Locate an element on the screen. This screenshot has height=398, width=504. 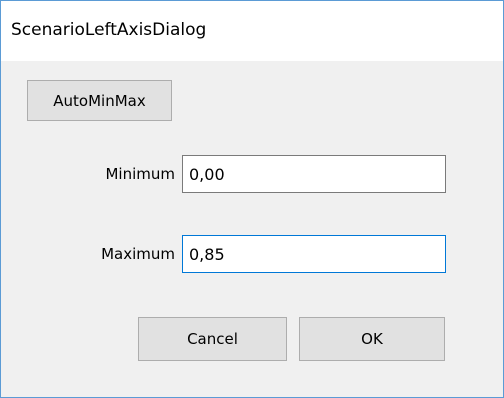
ok-button: OK is located at coordinates (372, 339).